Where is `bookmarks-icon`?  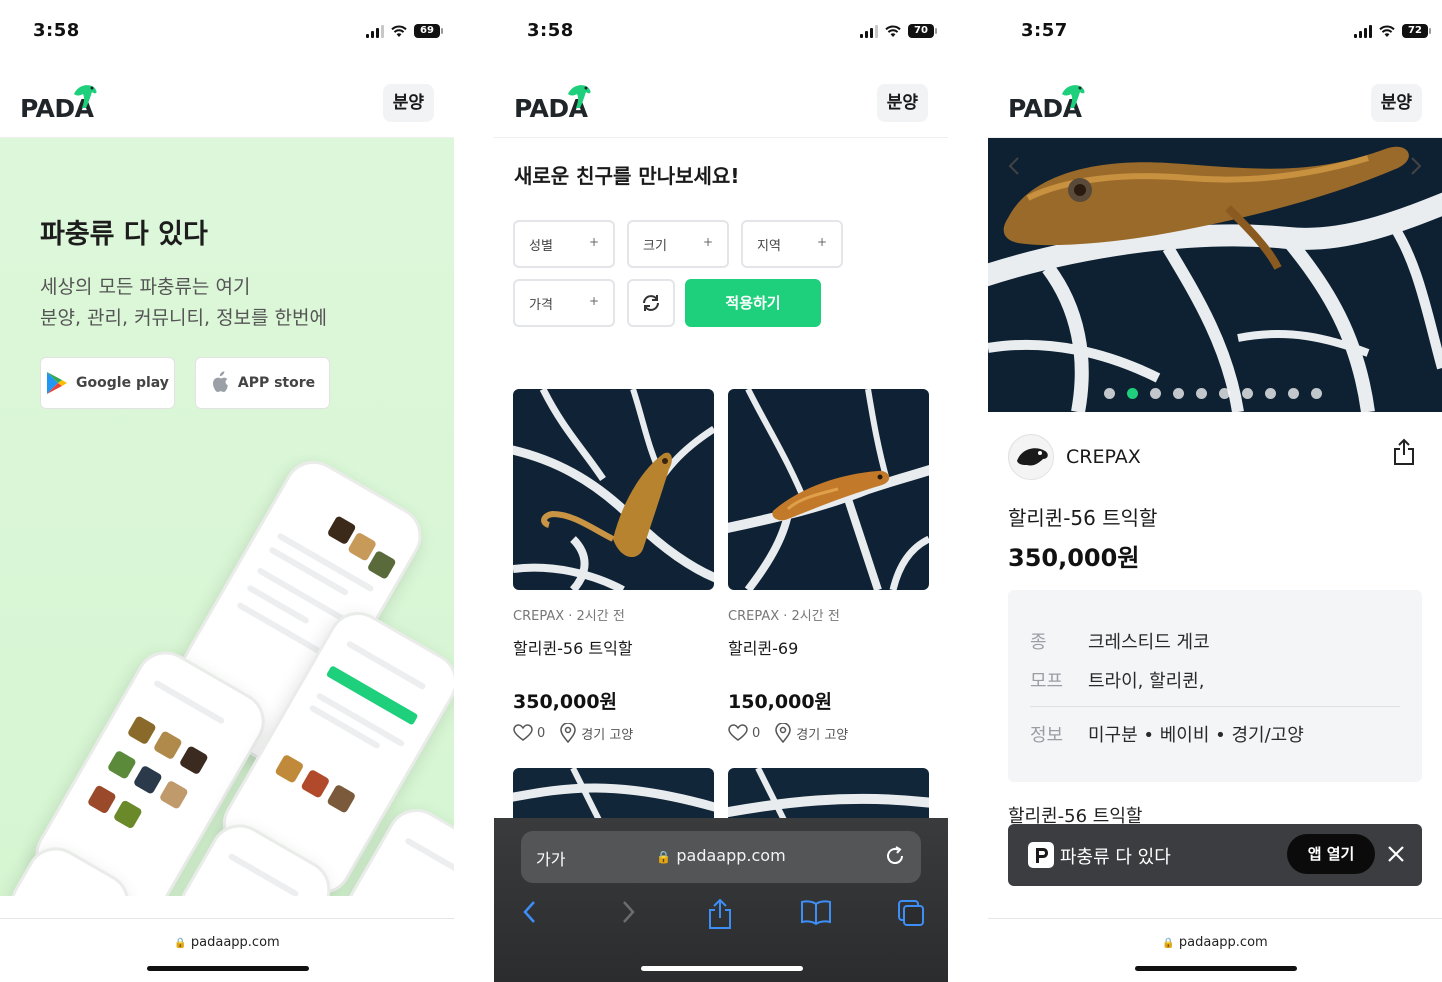 bookmarks-icon is located at coordinates (816, 912).